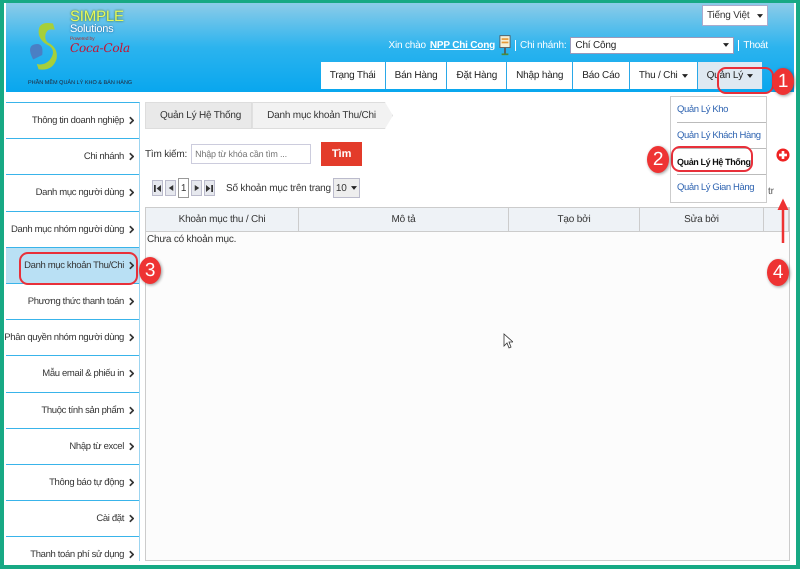 This screenshot has height=569, width=800. Describe the element at coordinates (477, 75) in the screenshot. I see `nav-tab: Đặt Hàng` at that location.